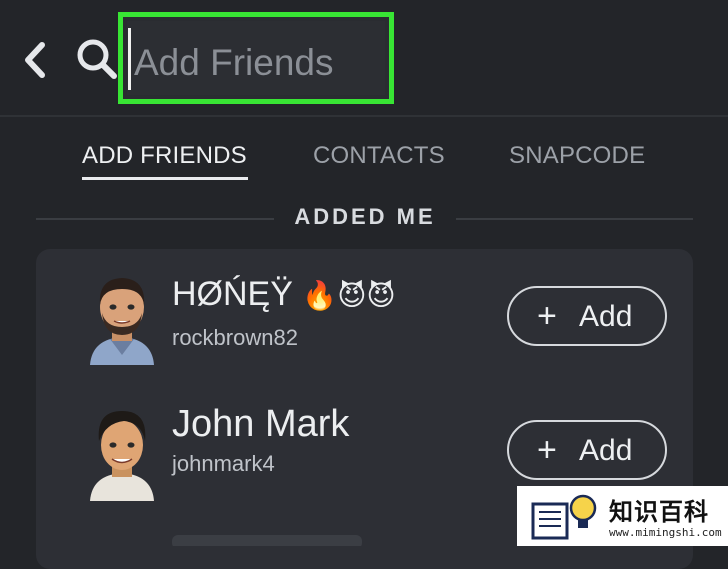 The image size is (728, 569). I want to click on friend-display-name-text: HØŃĘŸ, so click(232, 294).